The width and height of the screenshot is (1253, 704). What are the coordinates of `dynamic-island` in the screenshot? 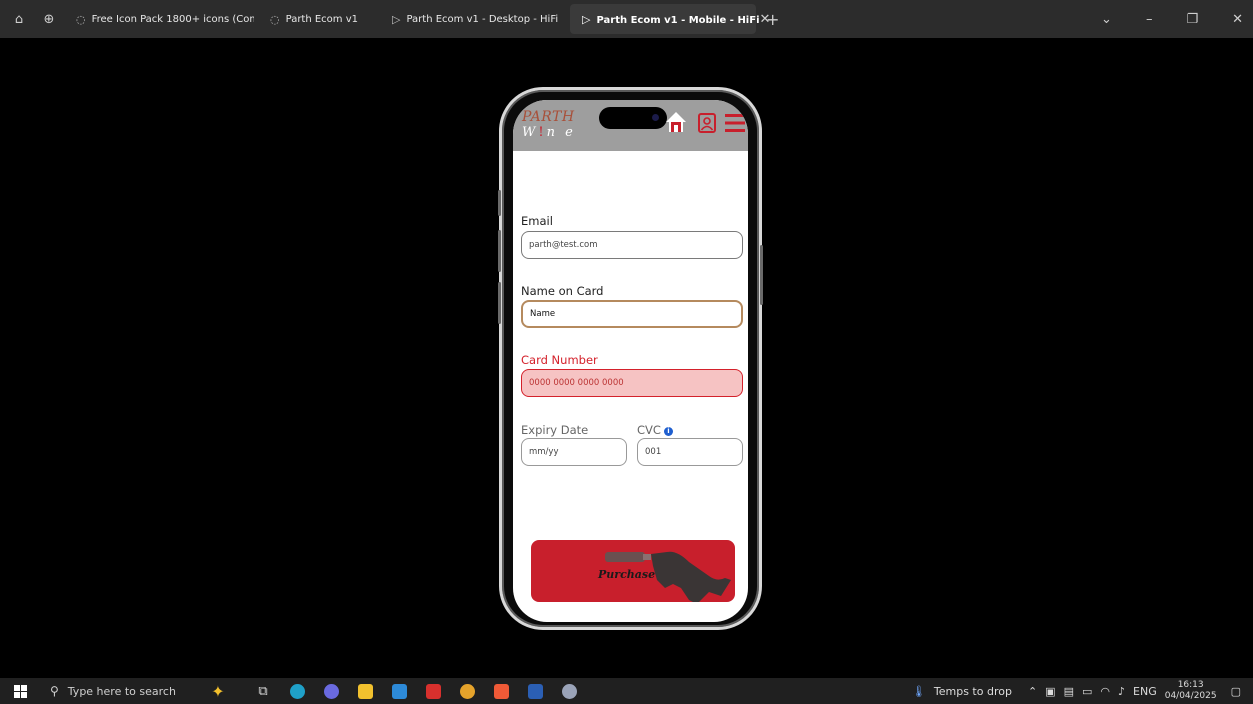 It's located at (633, 118).